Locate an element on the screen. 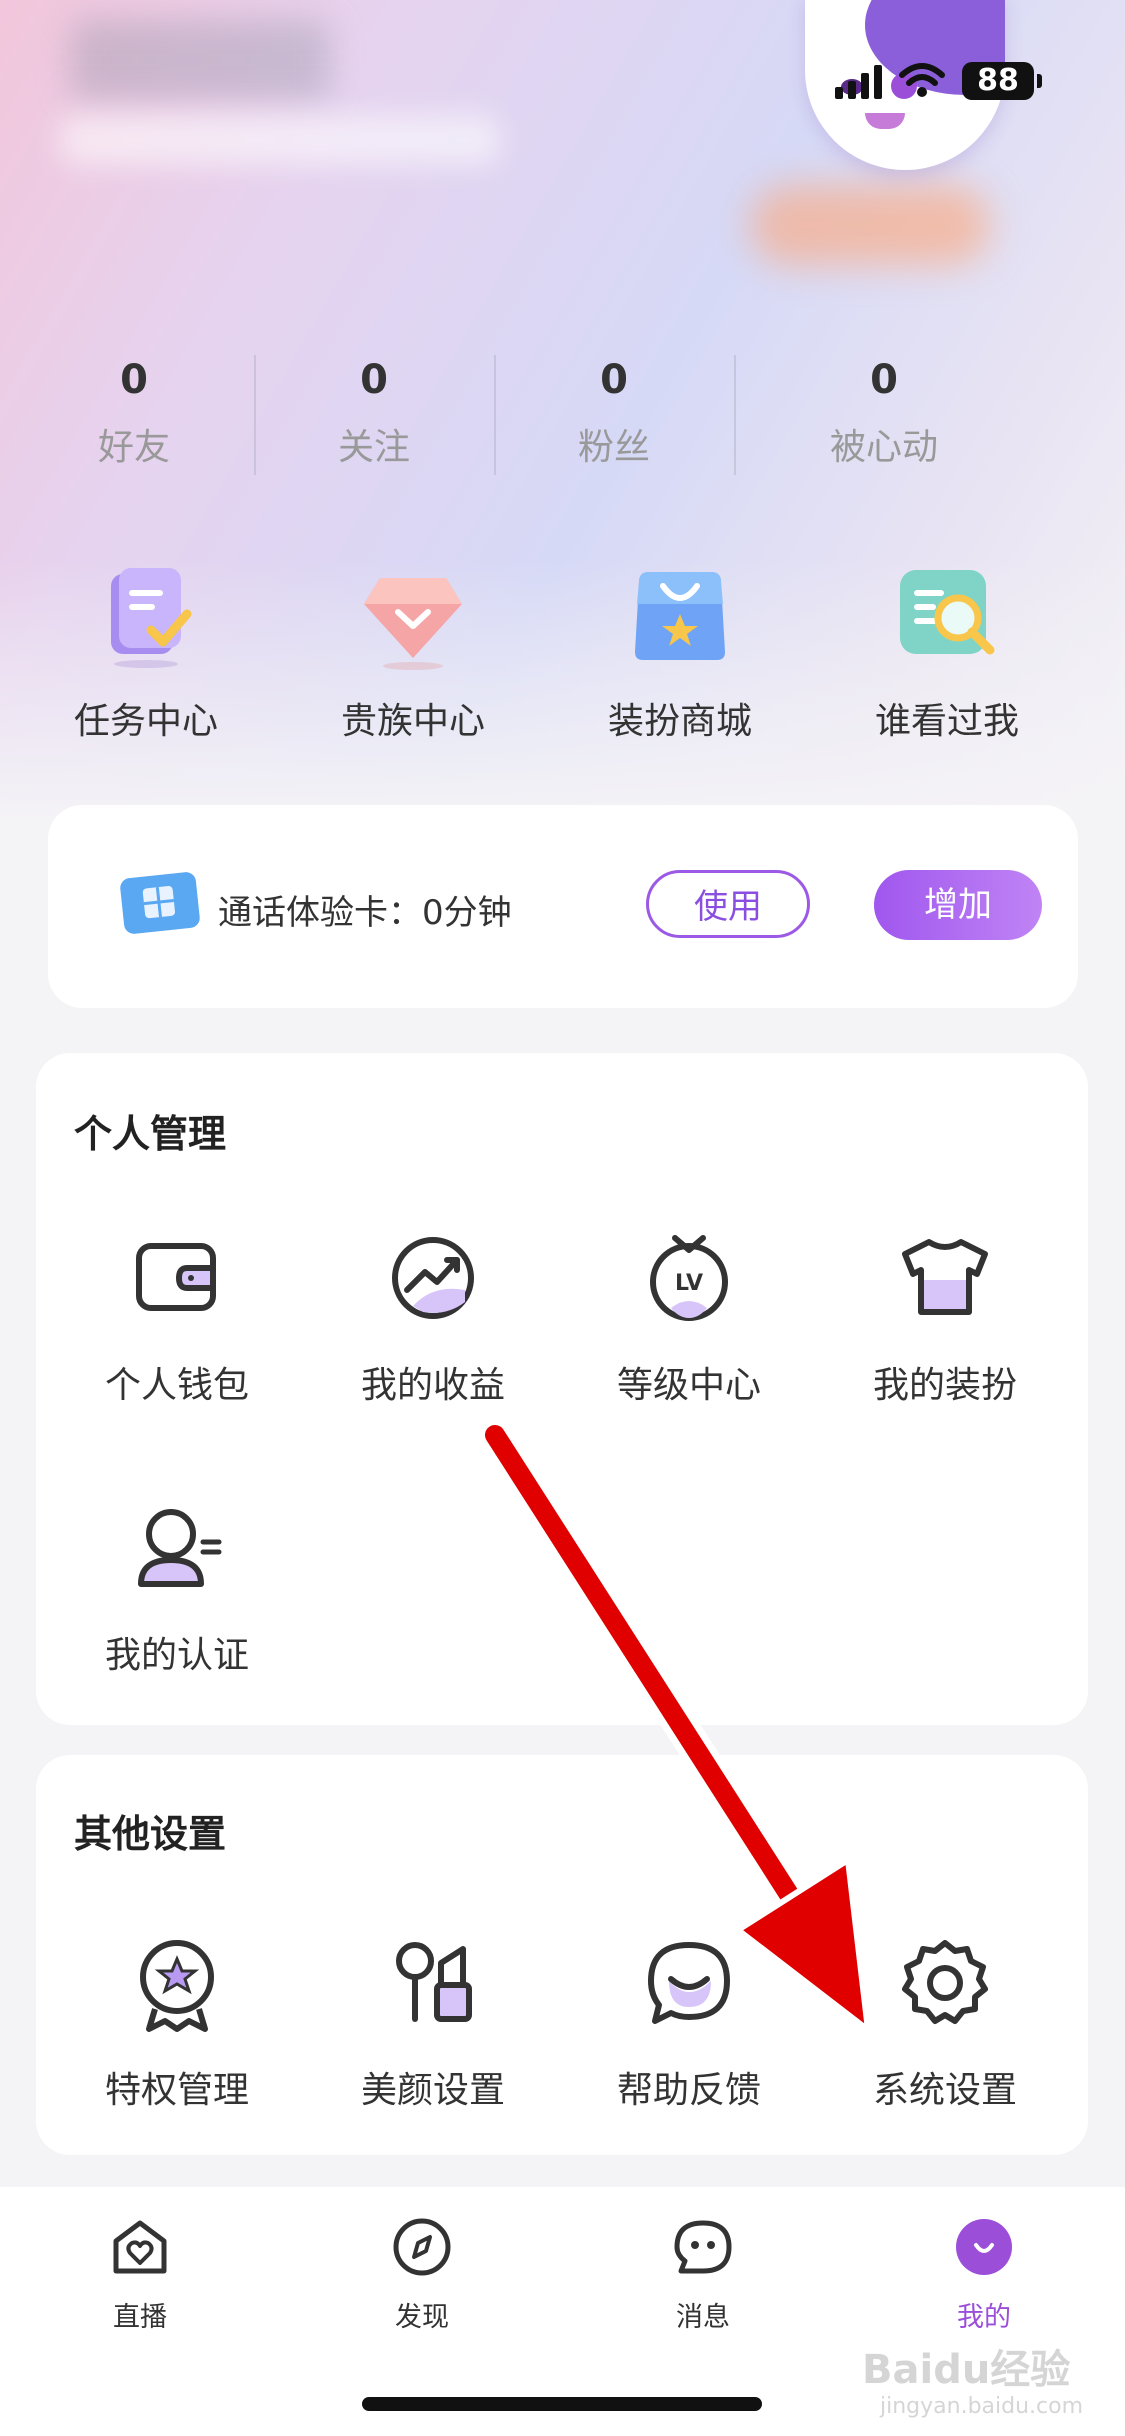 This screenshot has height=2436, width=1125. live-house-icon is located at coordinates (140, 2247).